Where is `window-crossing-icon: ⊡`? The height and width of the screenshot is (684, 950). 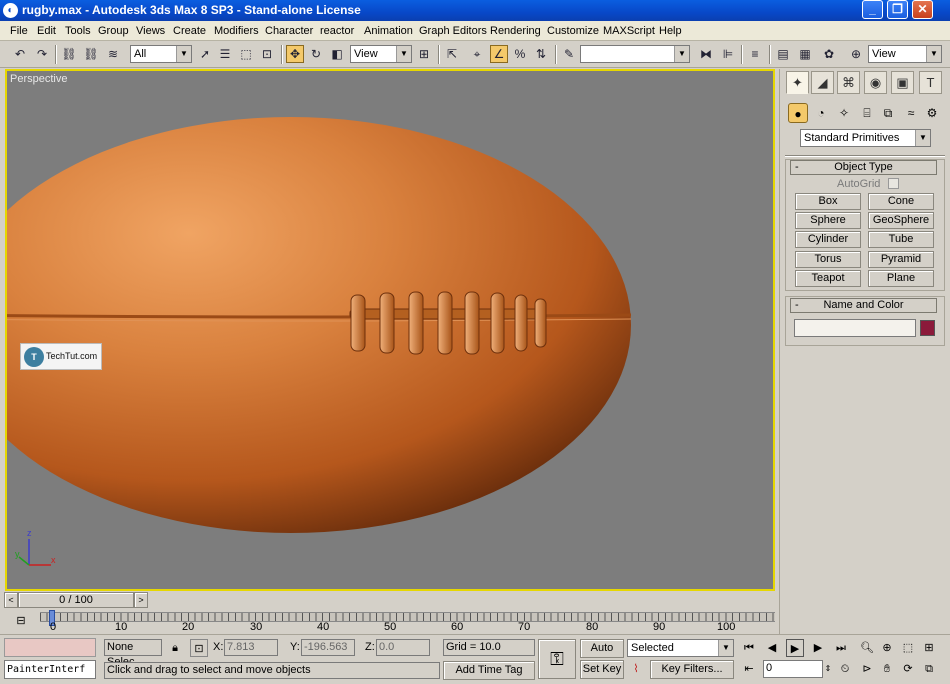
window-crossing-icon: ⊡ is located at coordinates (267, 54).